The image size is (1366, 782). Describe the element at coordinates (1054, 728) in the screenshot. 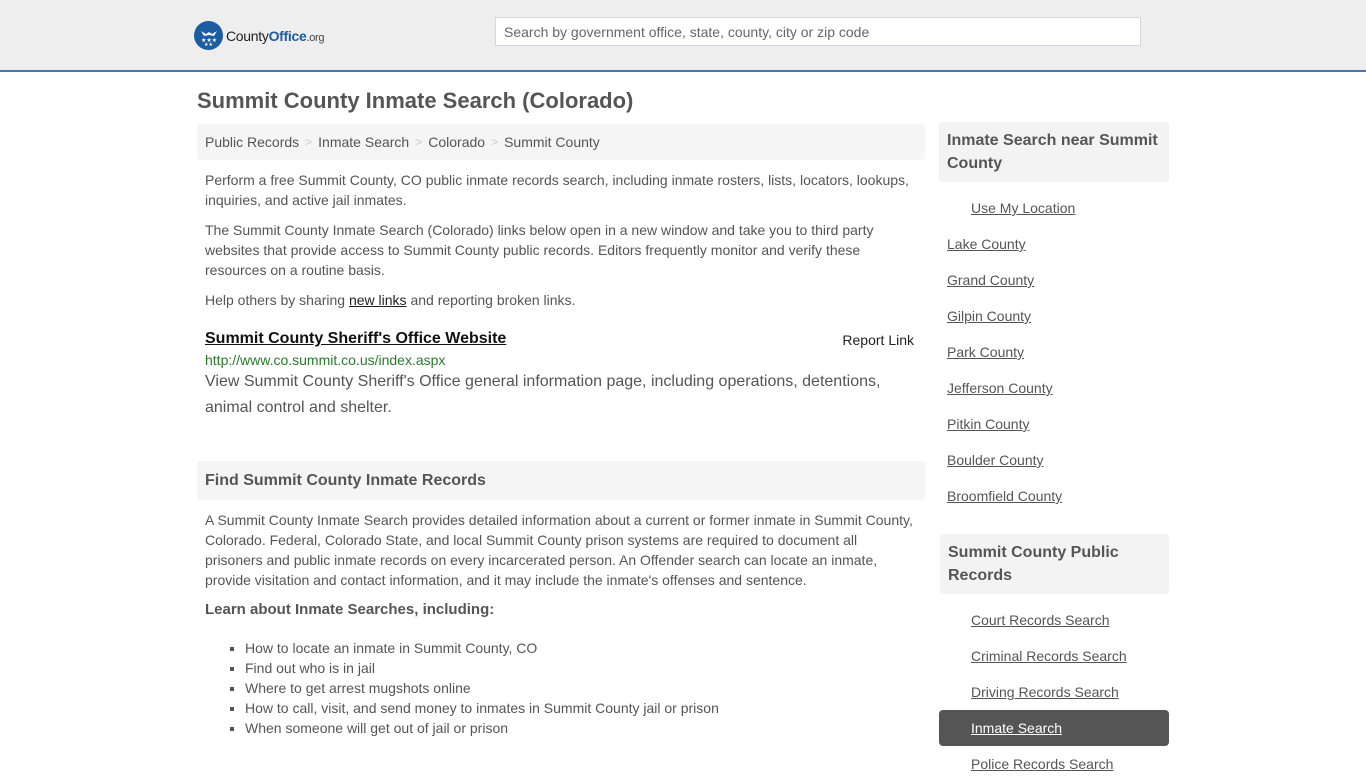

I see `sidebar-item-inmate-search: Inmate Search` at that location.